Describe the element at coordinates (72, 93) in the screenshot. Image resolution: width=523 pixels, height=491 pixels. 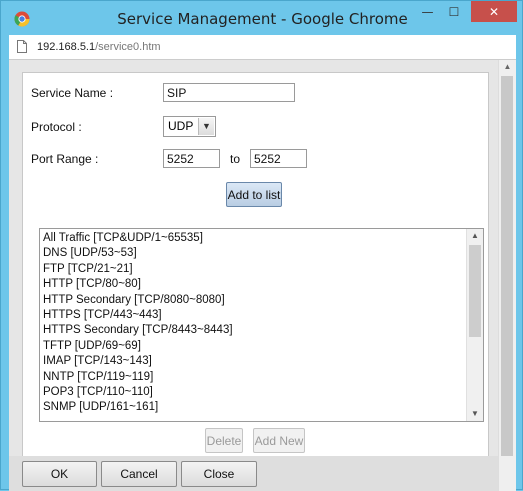
I see `service-name-label: Service Name :` at that location.